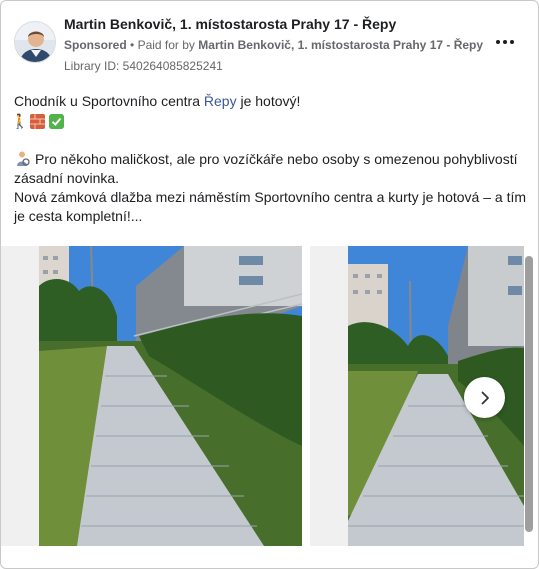 Image resolution: width=539 pixels, height=569 pixels. Describe the element at coordinates (529, 394) in the screenshot. I see `scrollbar-thumb` at that location.